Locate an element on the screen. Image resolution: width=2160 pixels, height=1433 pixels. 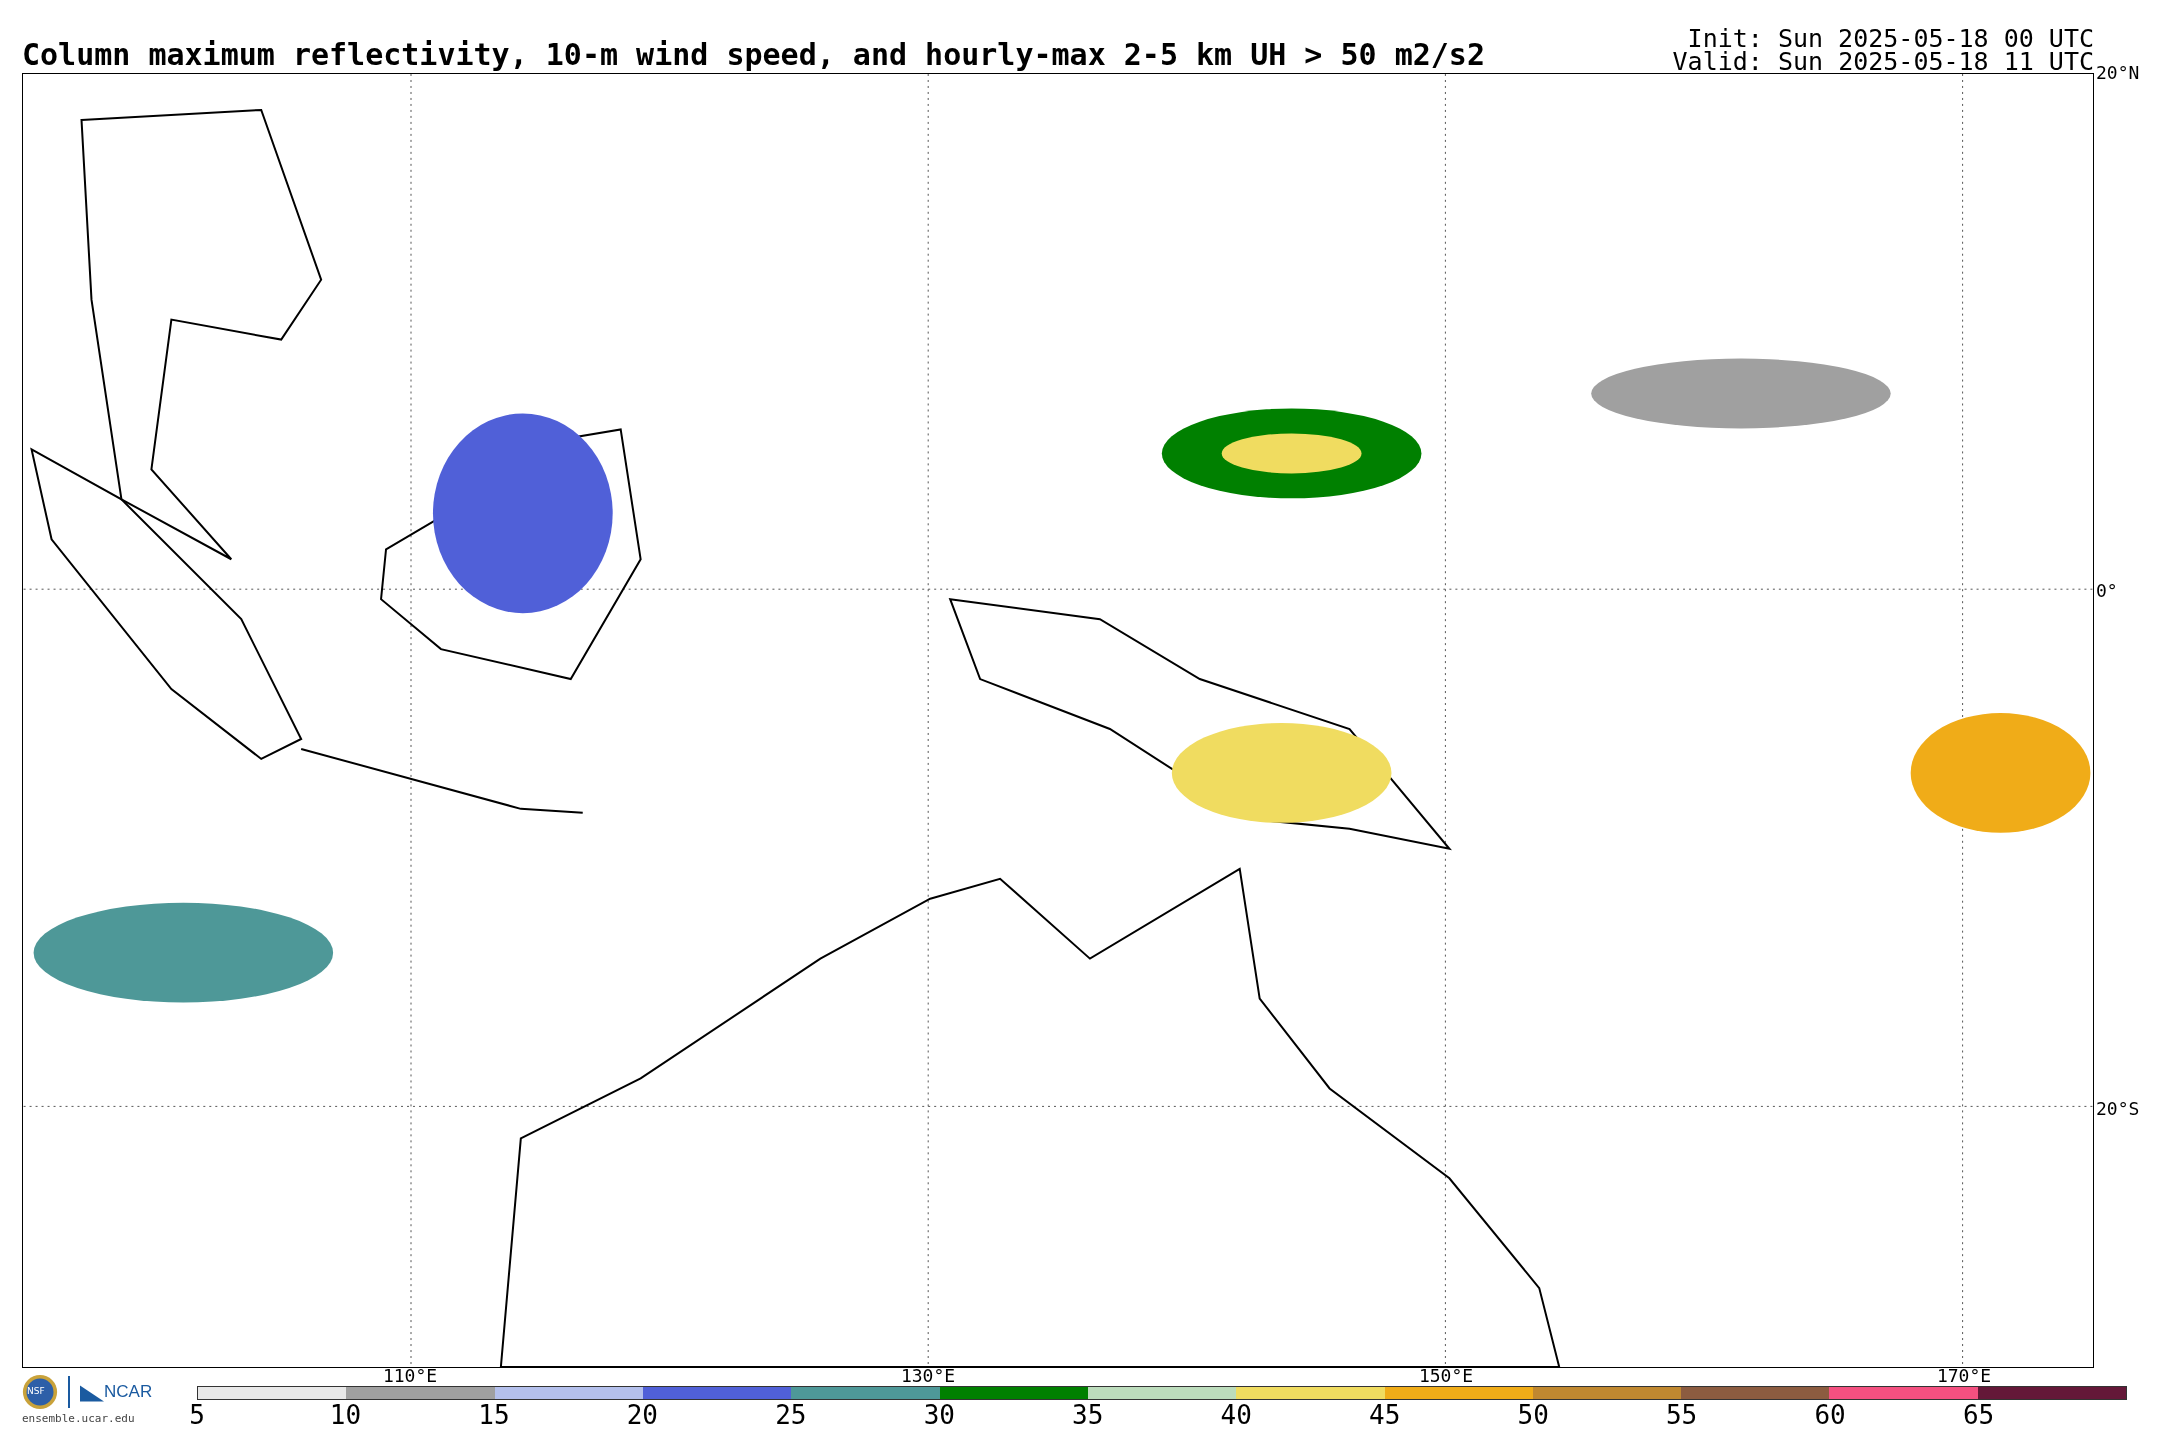
scale-tick-label: 65 is located at coordinates (1978, 1415).